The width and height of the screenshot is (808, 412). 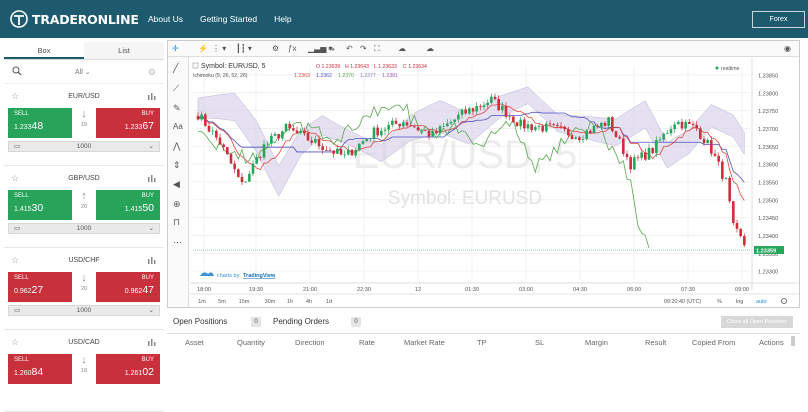 I want to click on sell-button: SELL 0.96227, so click(x=40, y=287).